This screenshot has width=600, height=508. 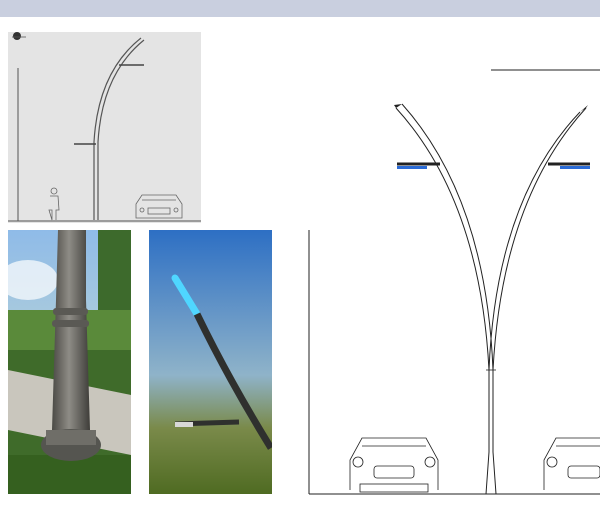 I want to click on left-luminaire-icon, so click(x=418, y=165).